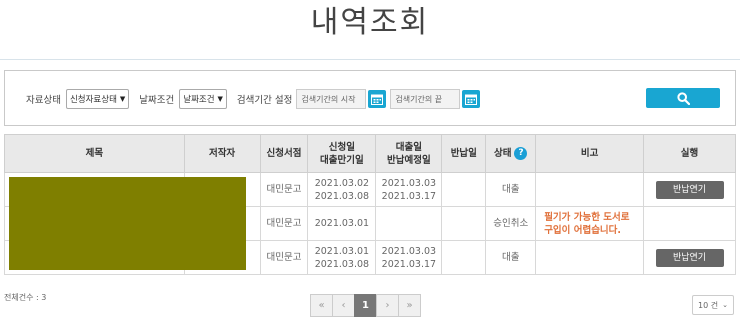 The width and height of the screenshot is (740, 324). What do you see at coordinates (425, 99) in the screenshot?
I see `end-date-input: 검색기간의 끝` at bounding box center [425, 99].